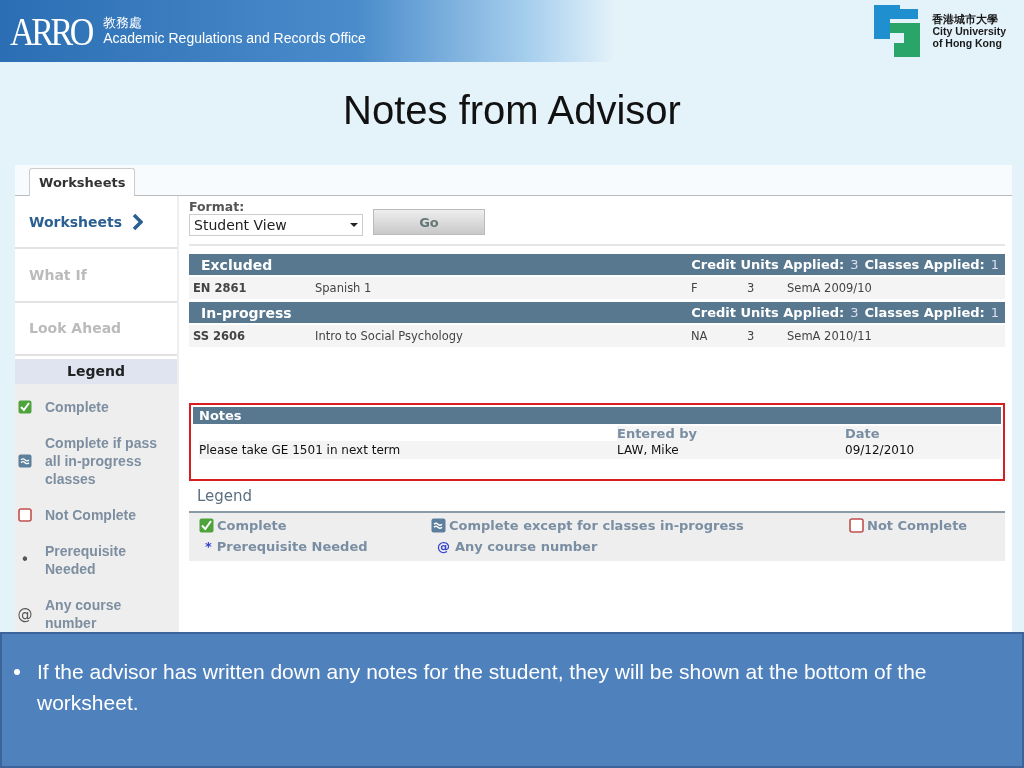 This screenshot has width=1024, height=768. I want to click on notes-header: Notes, so click(597, 415).